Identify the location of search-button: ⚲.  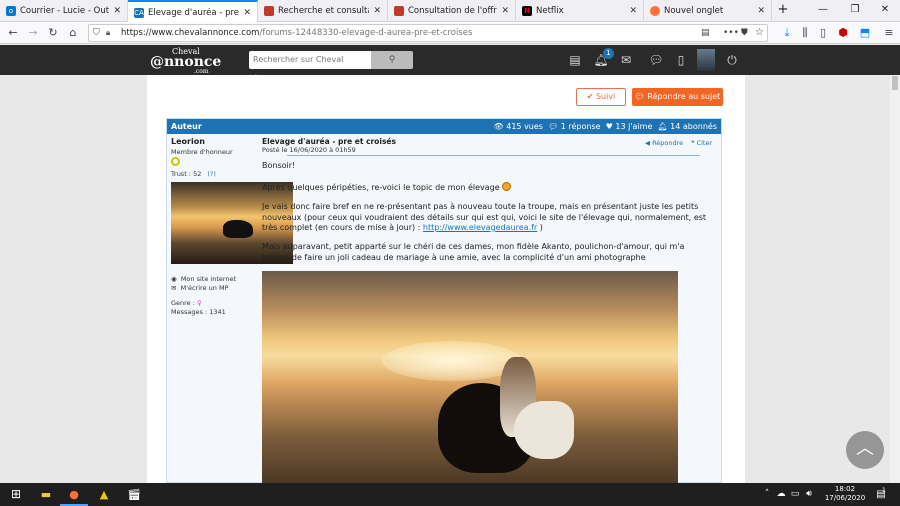
(392, 60).